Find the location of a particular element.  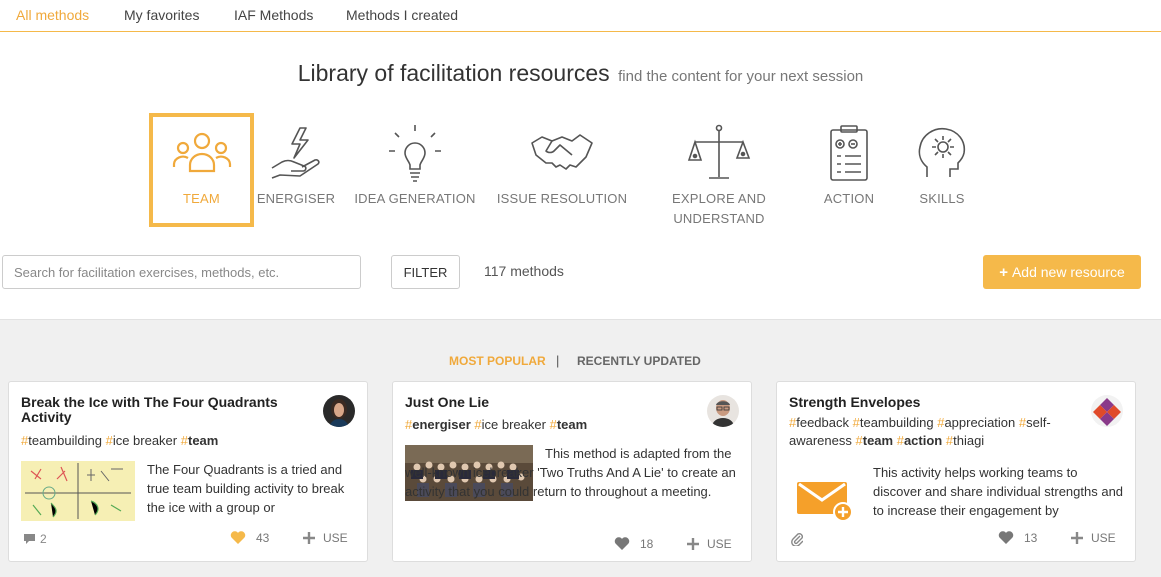

page-title: Library of facilitation resources is located at coordinates (453, 73).